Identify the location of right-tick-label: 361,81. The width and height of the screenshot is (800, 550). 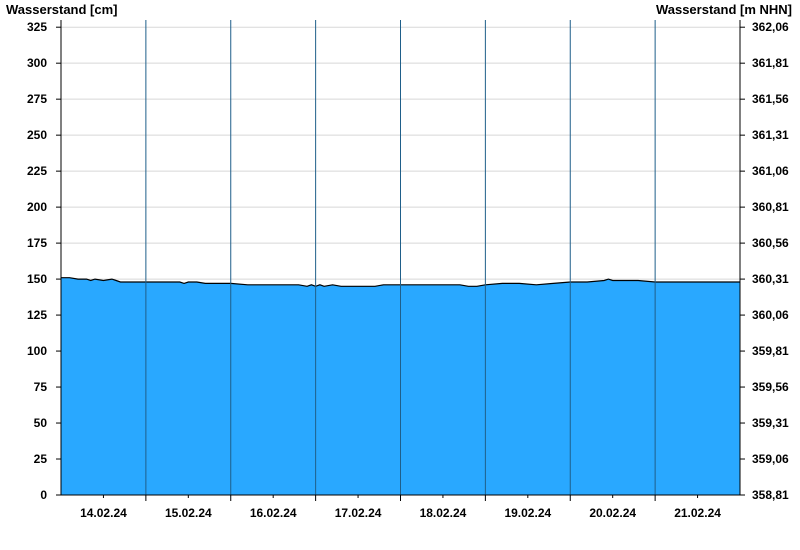
(770, 63).